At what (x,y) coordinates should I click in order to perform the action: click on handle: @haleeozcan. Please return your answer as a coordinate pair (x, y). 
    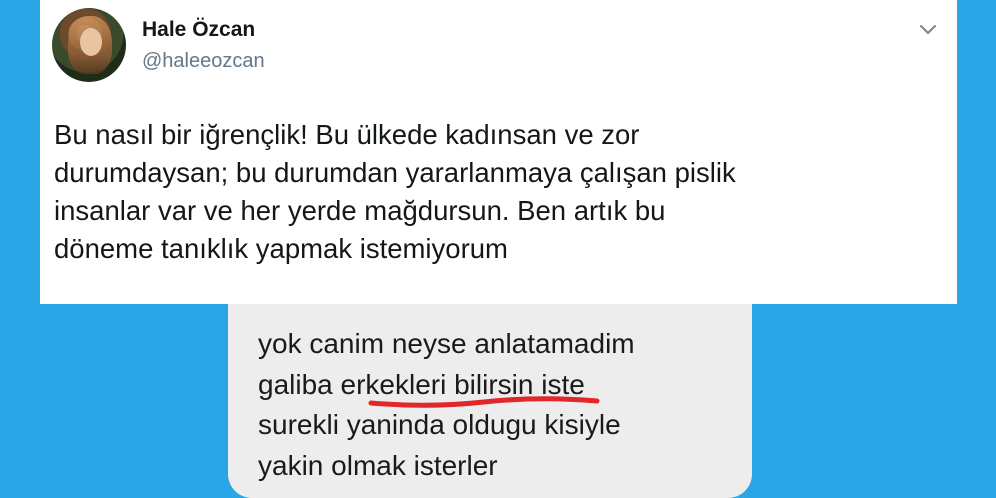
    Looking at the image, I should click on (203, 61).